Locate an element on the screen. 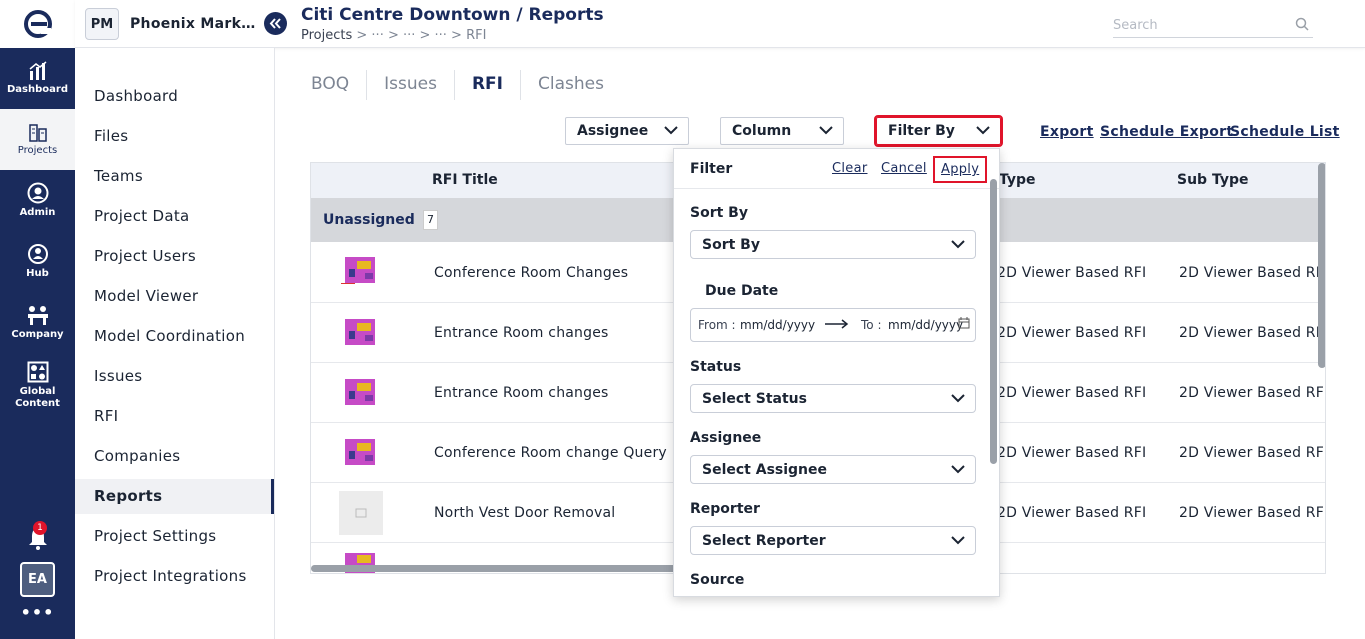 This screenshot has height=639, width=1365. rail-label-global-content: Global Content is located at coordinates (37, 397).